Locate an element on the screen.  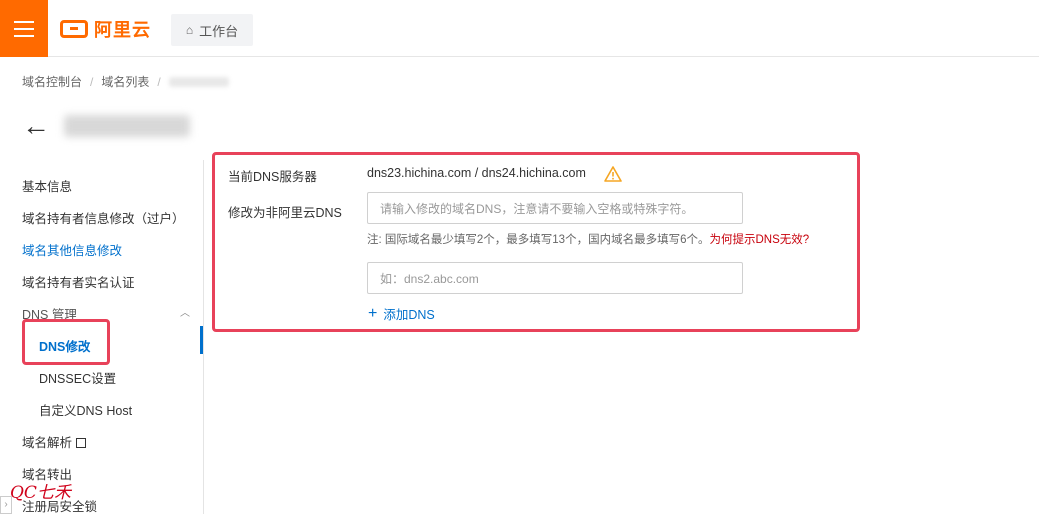
workbench-button: ⌂ 工作台 is located at coordinates (212, 30).